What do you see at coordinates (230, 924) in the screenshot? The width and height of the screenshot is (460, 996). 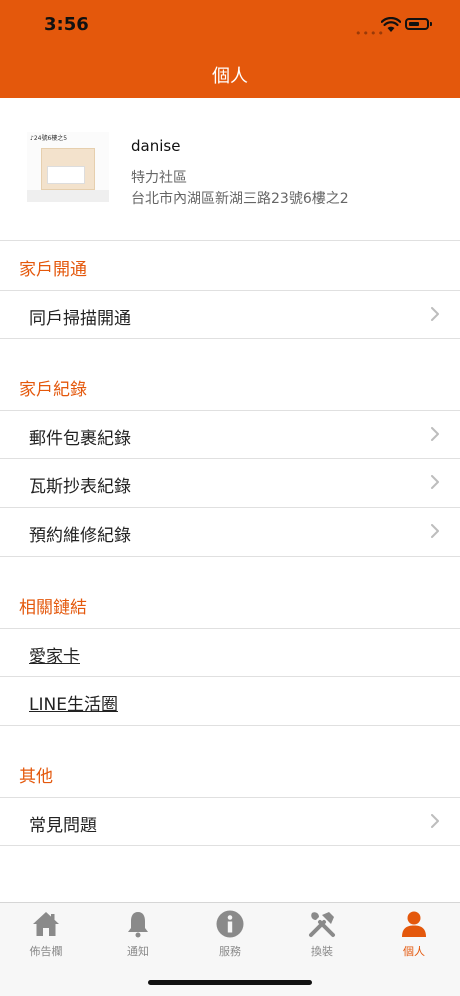 I see `info-icon` at bounding box center [230, 924].